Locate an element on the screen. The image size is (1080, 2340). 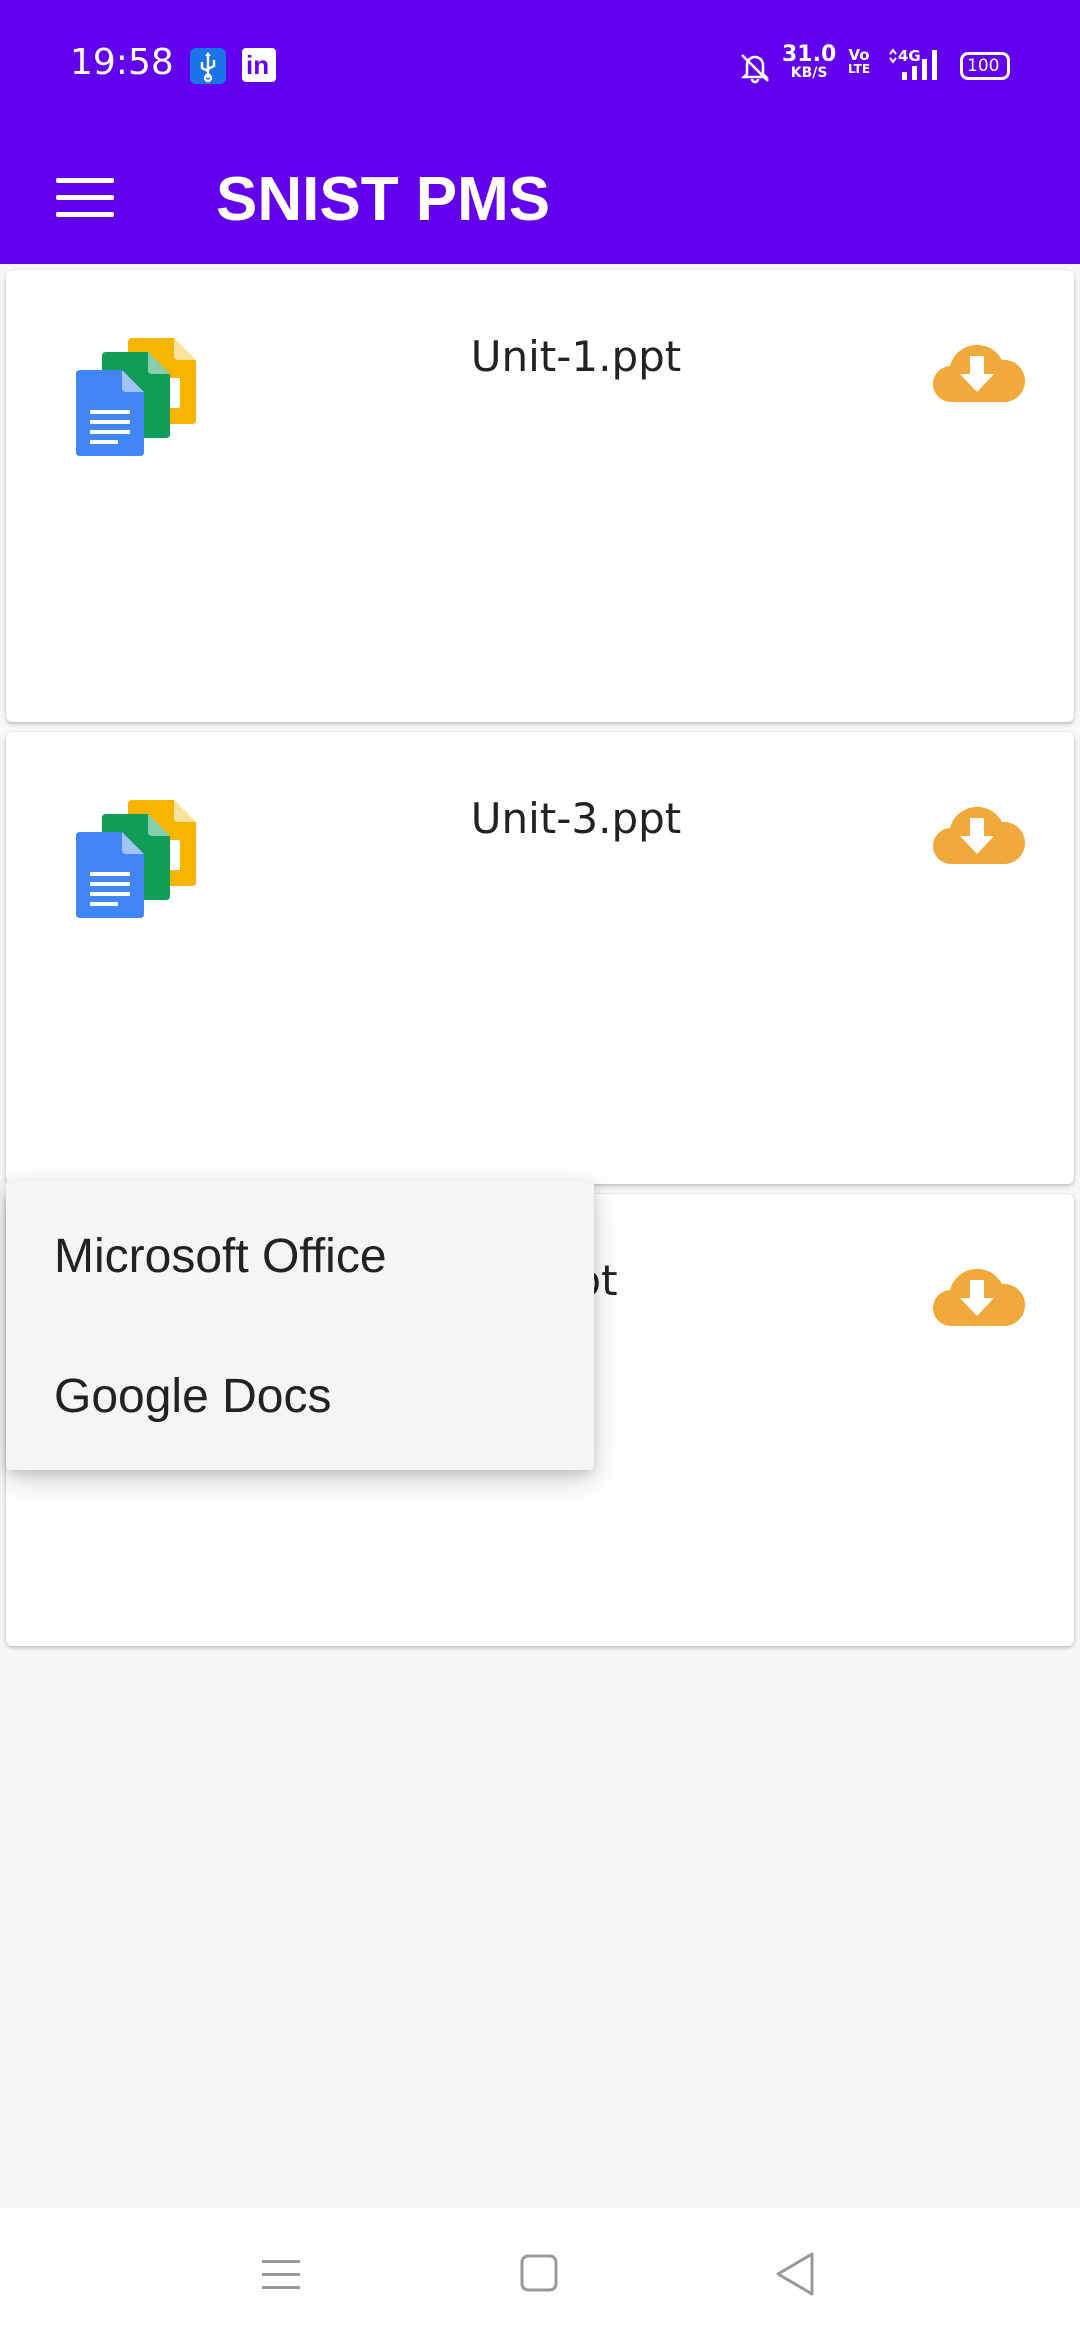
hamburger-menu-button is located at coordinates (85, 197).